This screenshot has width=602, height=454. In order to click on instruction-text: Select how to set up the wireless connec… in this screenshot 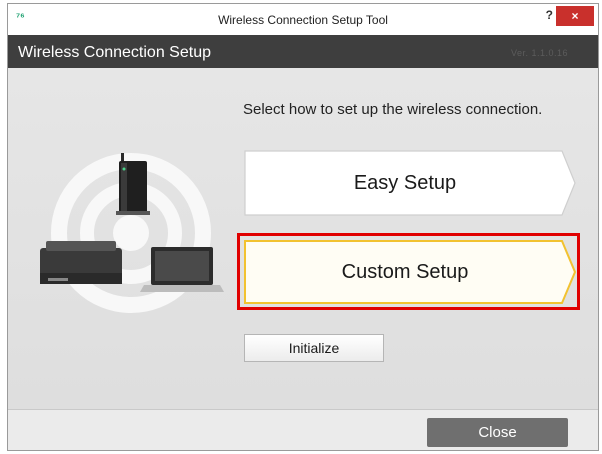, I will do `click(393, 109)`.